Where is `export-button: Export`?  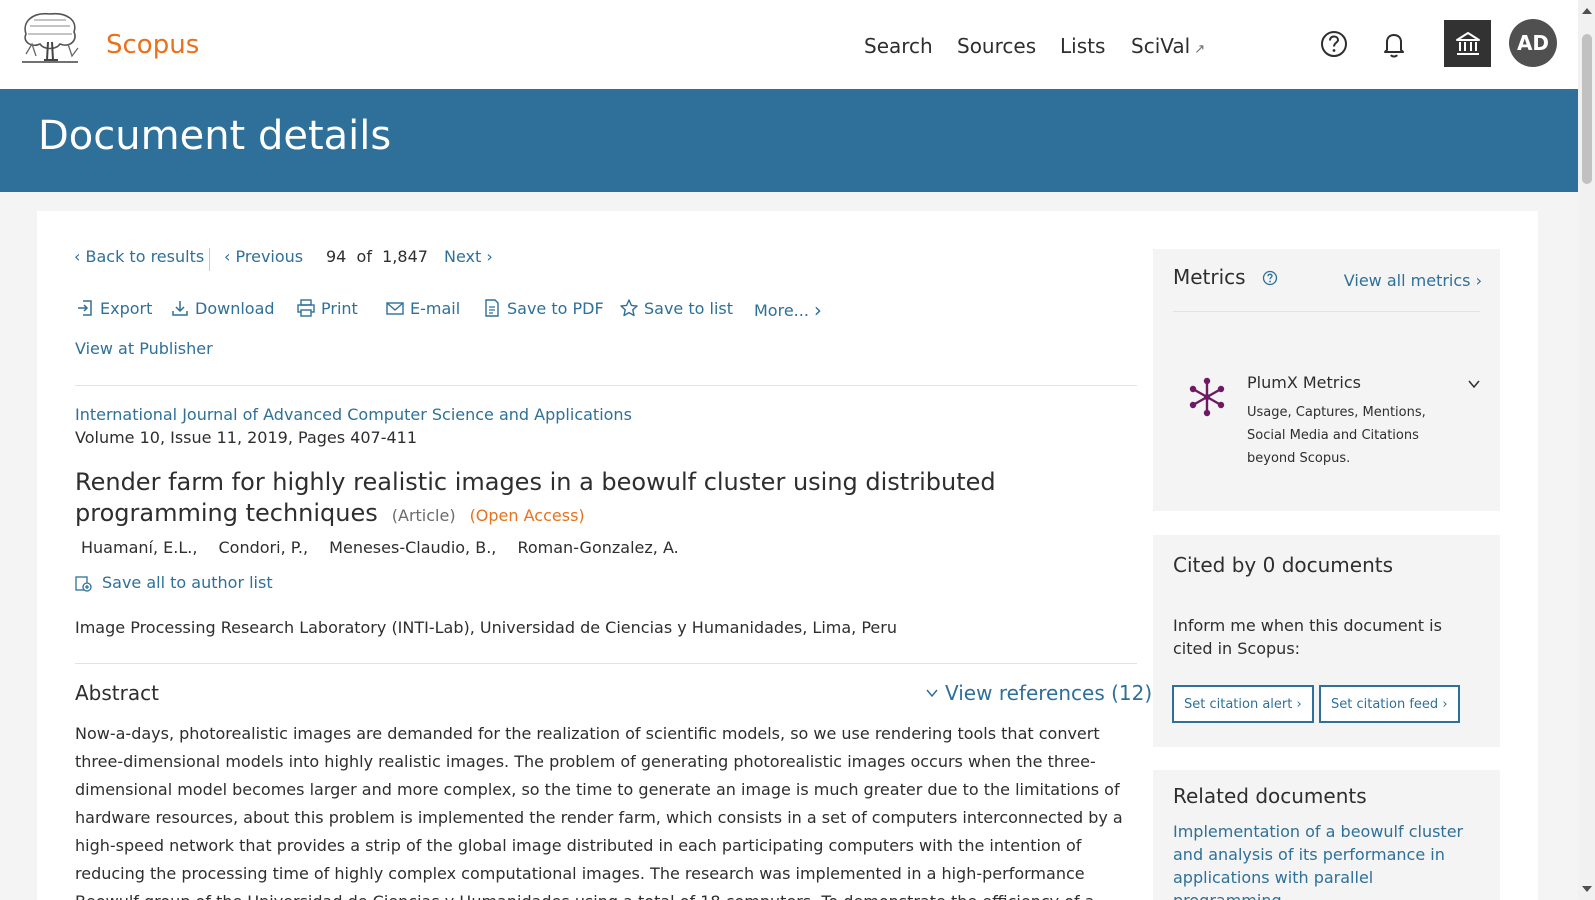 export-button: Export is located at coordinates (113, 308).